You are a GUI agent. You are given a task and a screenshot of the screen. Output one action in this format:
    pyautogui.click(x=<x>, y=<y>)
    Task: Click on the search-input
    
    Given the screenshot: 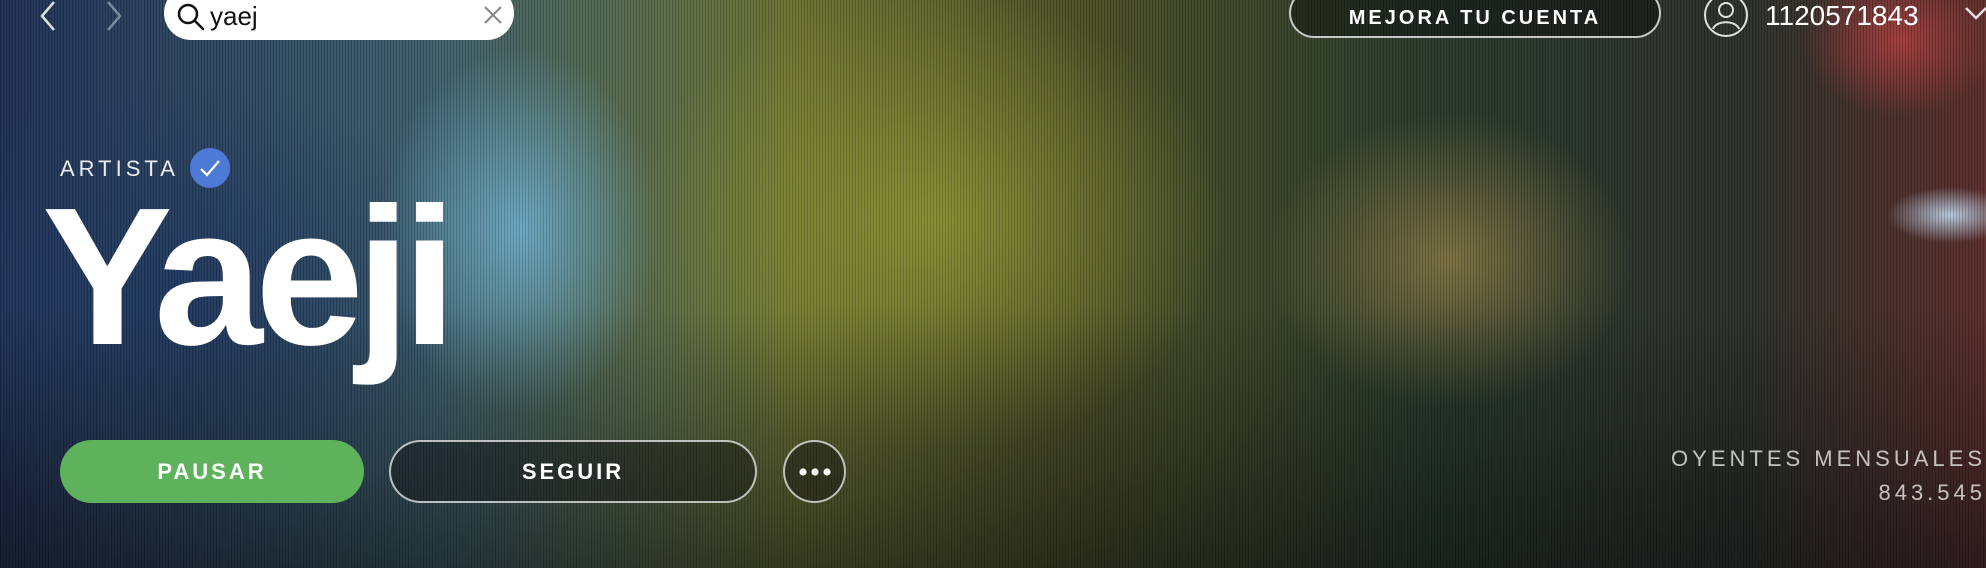 What is the action you would take?
    pyautogui.click(x=335, y=16)
    